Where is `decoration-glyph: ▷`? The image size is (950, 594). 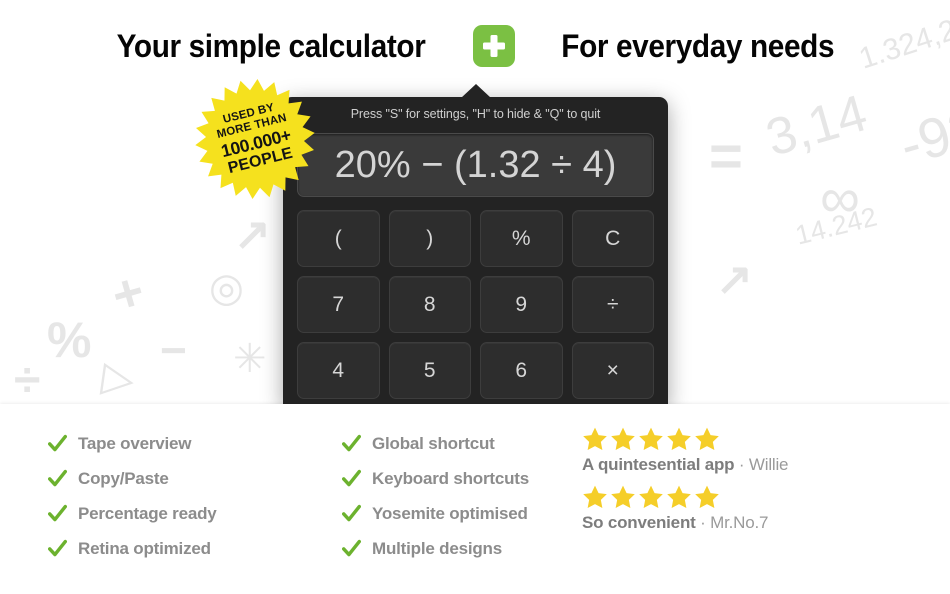
decoration-glyph: ▷ is located at coordinates (118, 377).